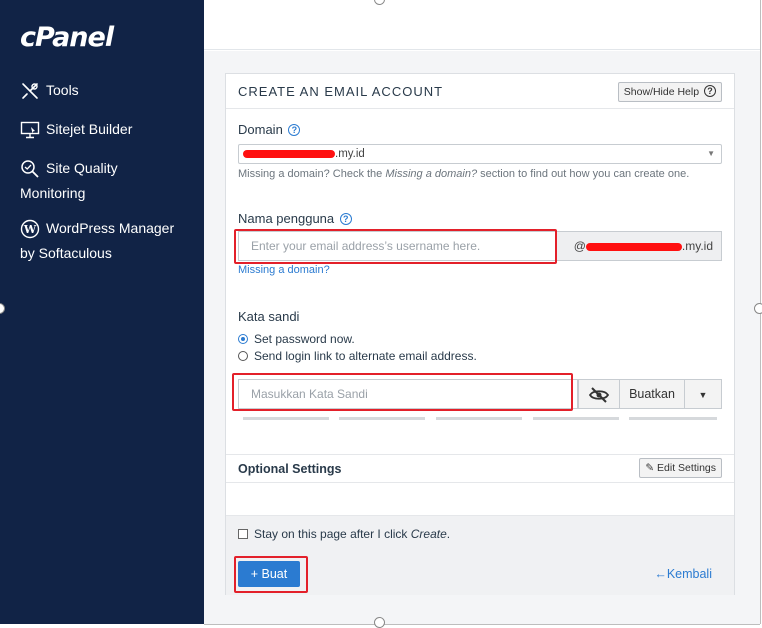 This screenshot has height=628, width=762. I want to click on wordpress-icon: W, so click(30, 229).